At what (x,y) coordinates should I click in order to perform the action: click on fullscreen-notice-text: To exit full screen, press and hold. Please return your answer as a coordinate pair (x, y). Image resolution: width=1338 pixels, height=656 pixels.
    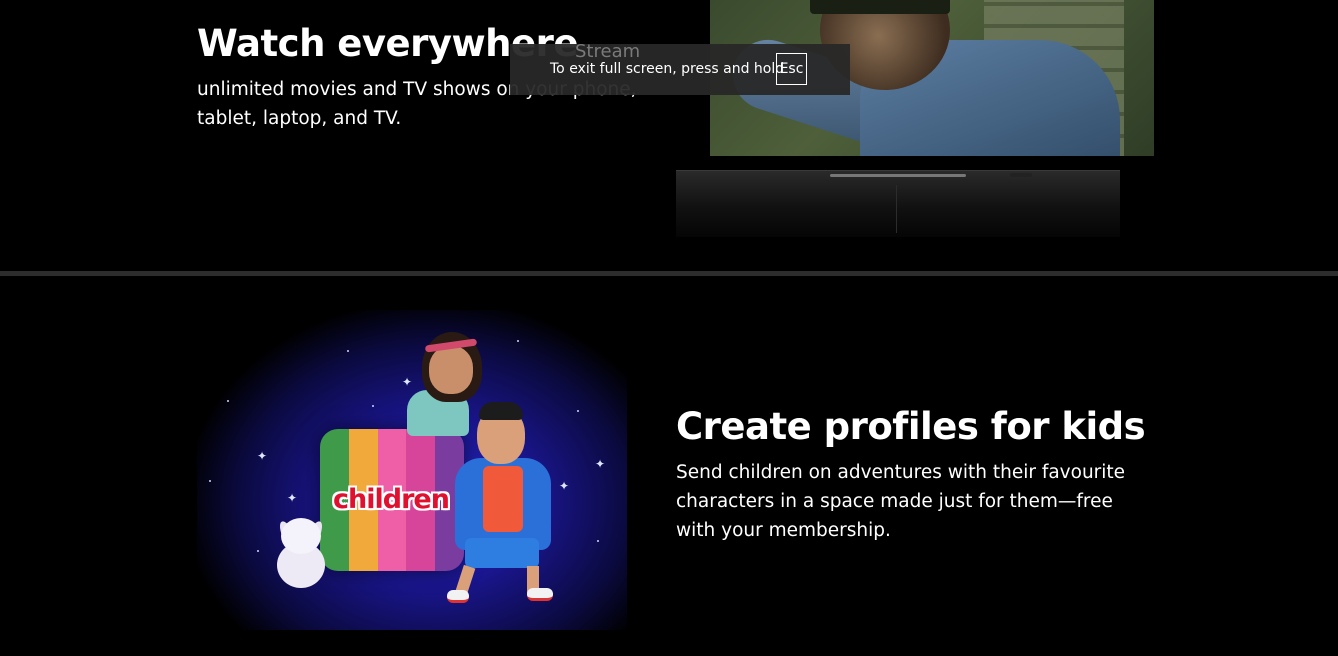
    Looking at the image, I should click on (667, 69).